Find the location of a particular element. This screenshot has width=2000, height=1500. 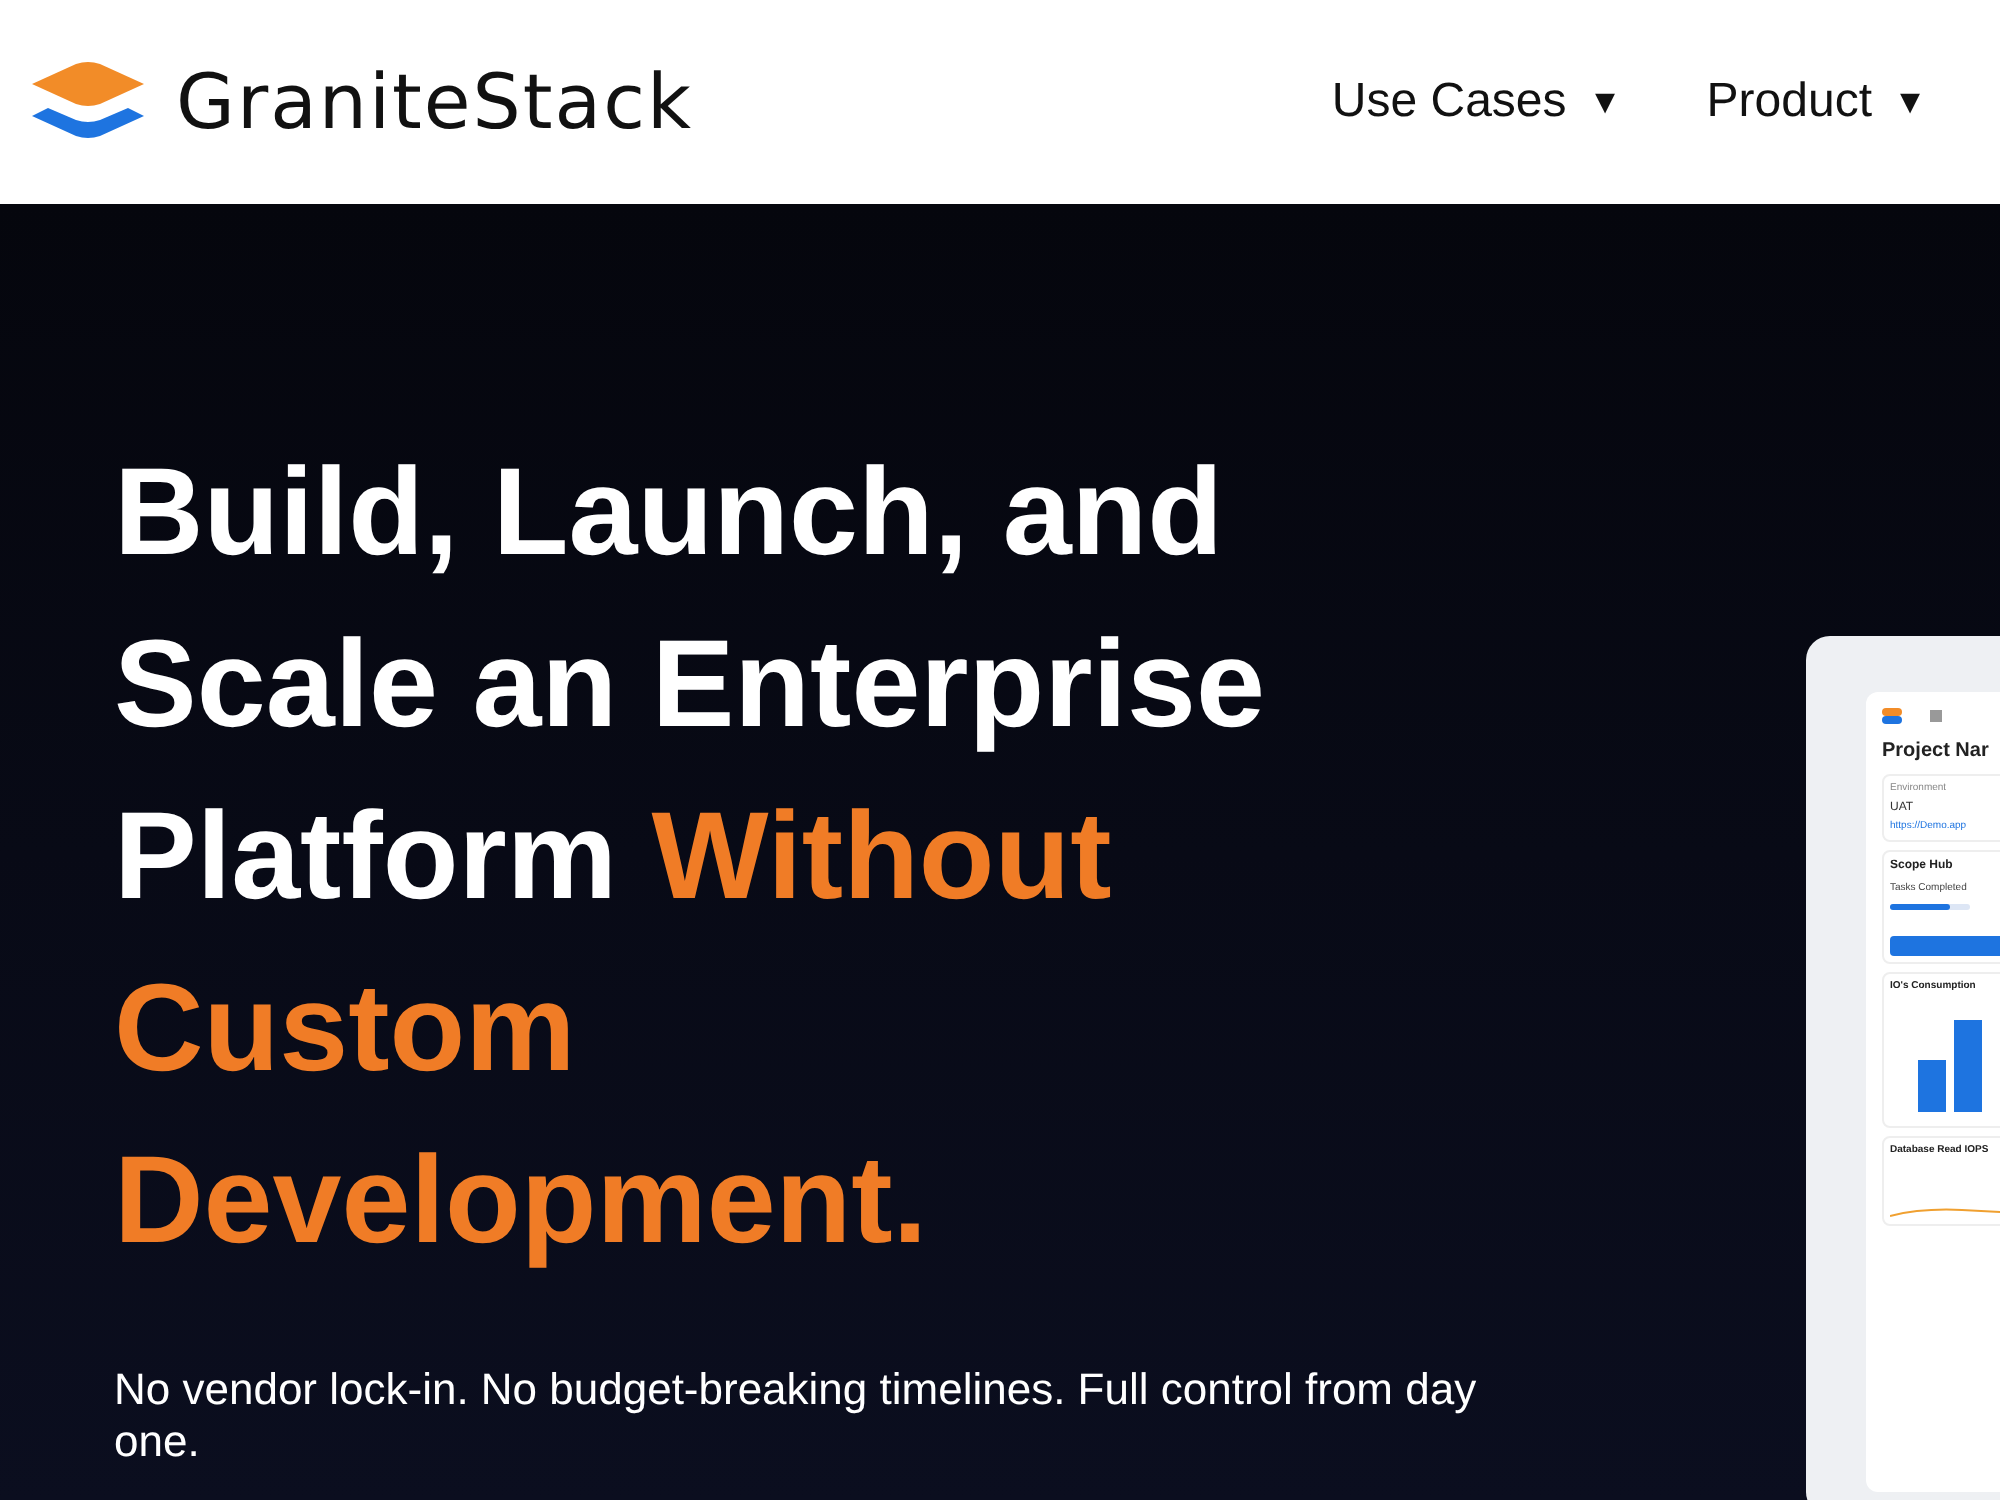

project-title: Project Nar is located at coordinates (1936, 752).